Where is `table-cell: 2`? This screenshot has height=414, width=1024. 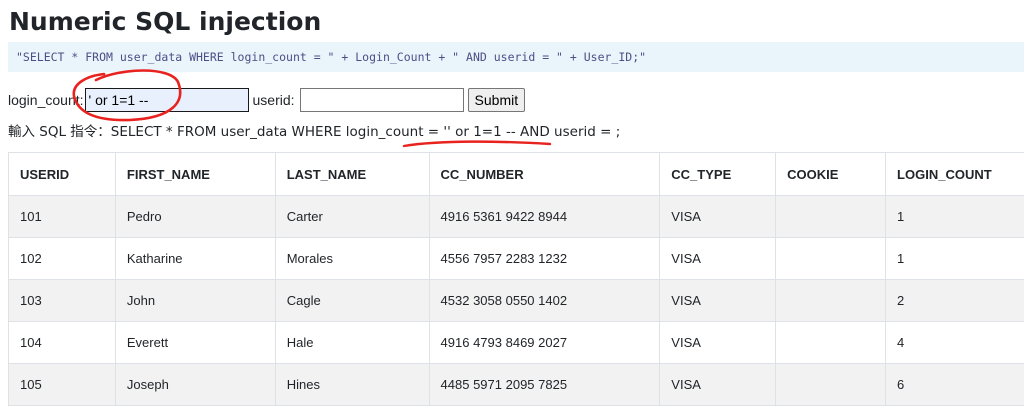
table-cell: 2 is located at coordinates (954, 300).